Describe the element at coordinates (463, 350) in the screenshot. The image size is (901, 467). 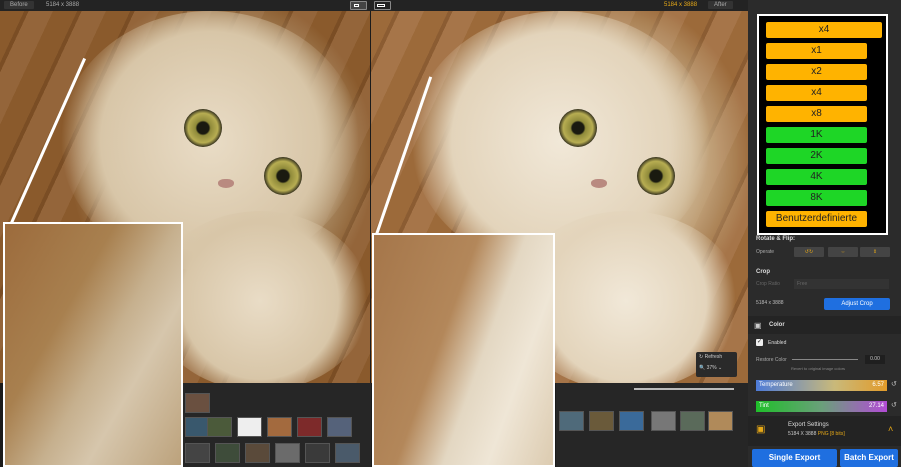
I see `after-zoom-inset` at that location.